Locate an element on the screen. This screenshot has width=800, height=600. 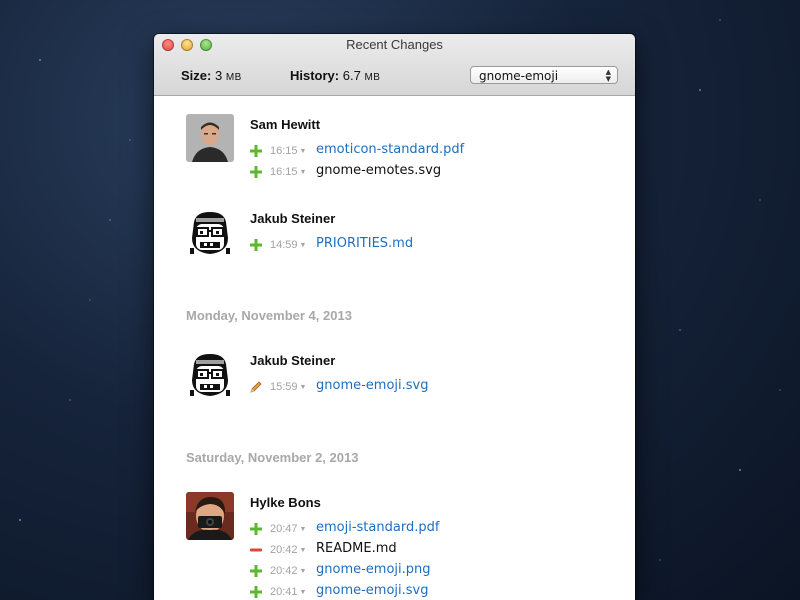
pencil-icon is located at coordinates (256, 387).